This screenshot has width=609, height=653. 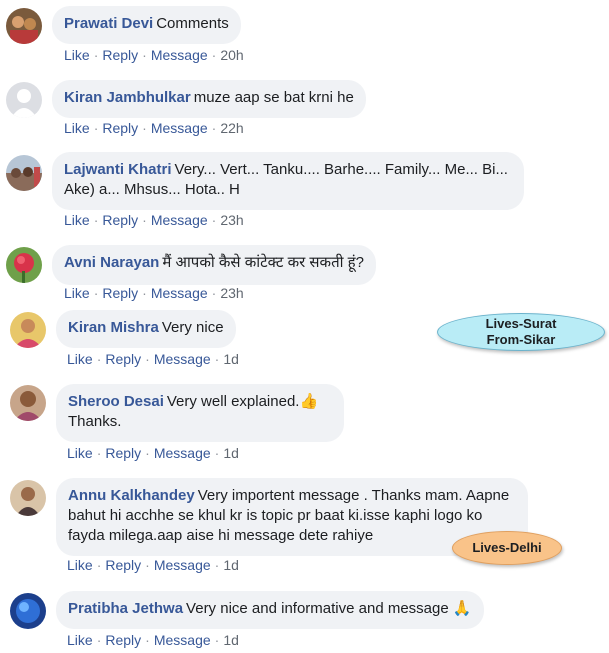 I want to click on comment-text: Comments, so click(x=192, y=23).